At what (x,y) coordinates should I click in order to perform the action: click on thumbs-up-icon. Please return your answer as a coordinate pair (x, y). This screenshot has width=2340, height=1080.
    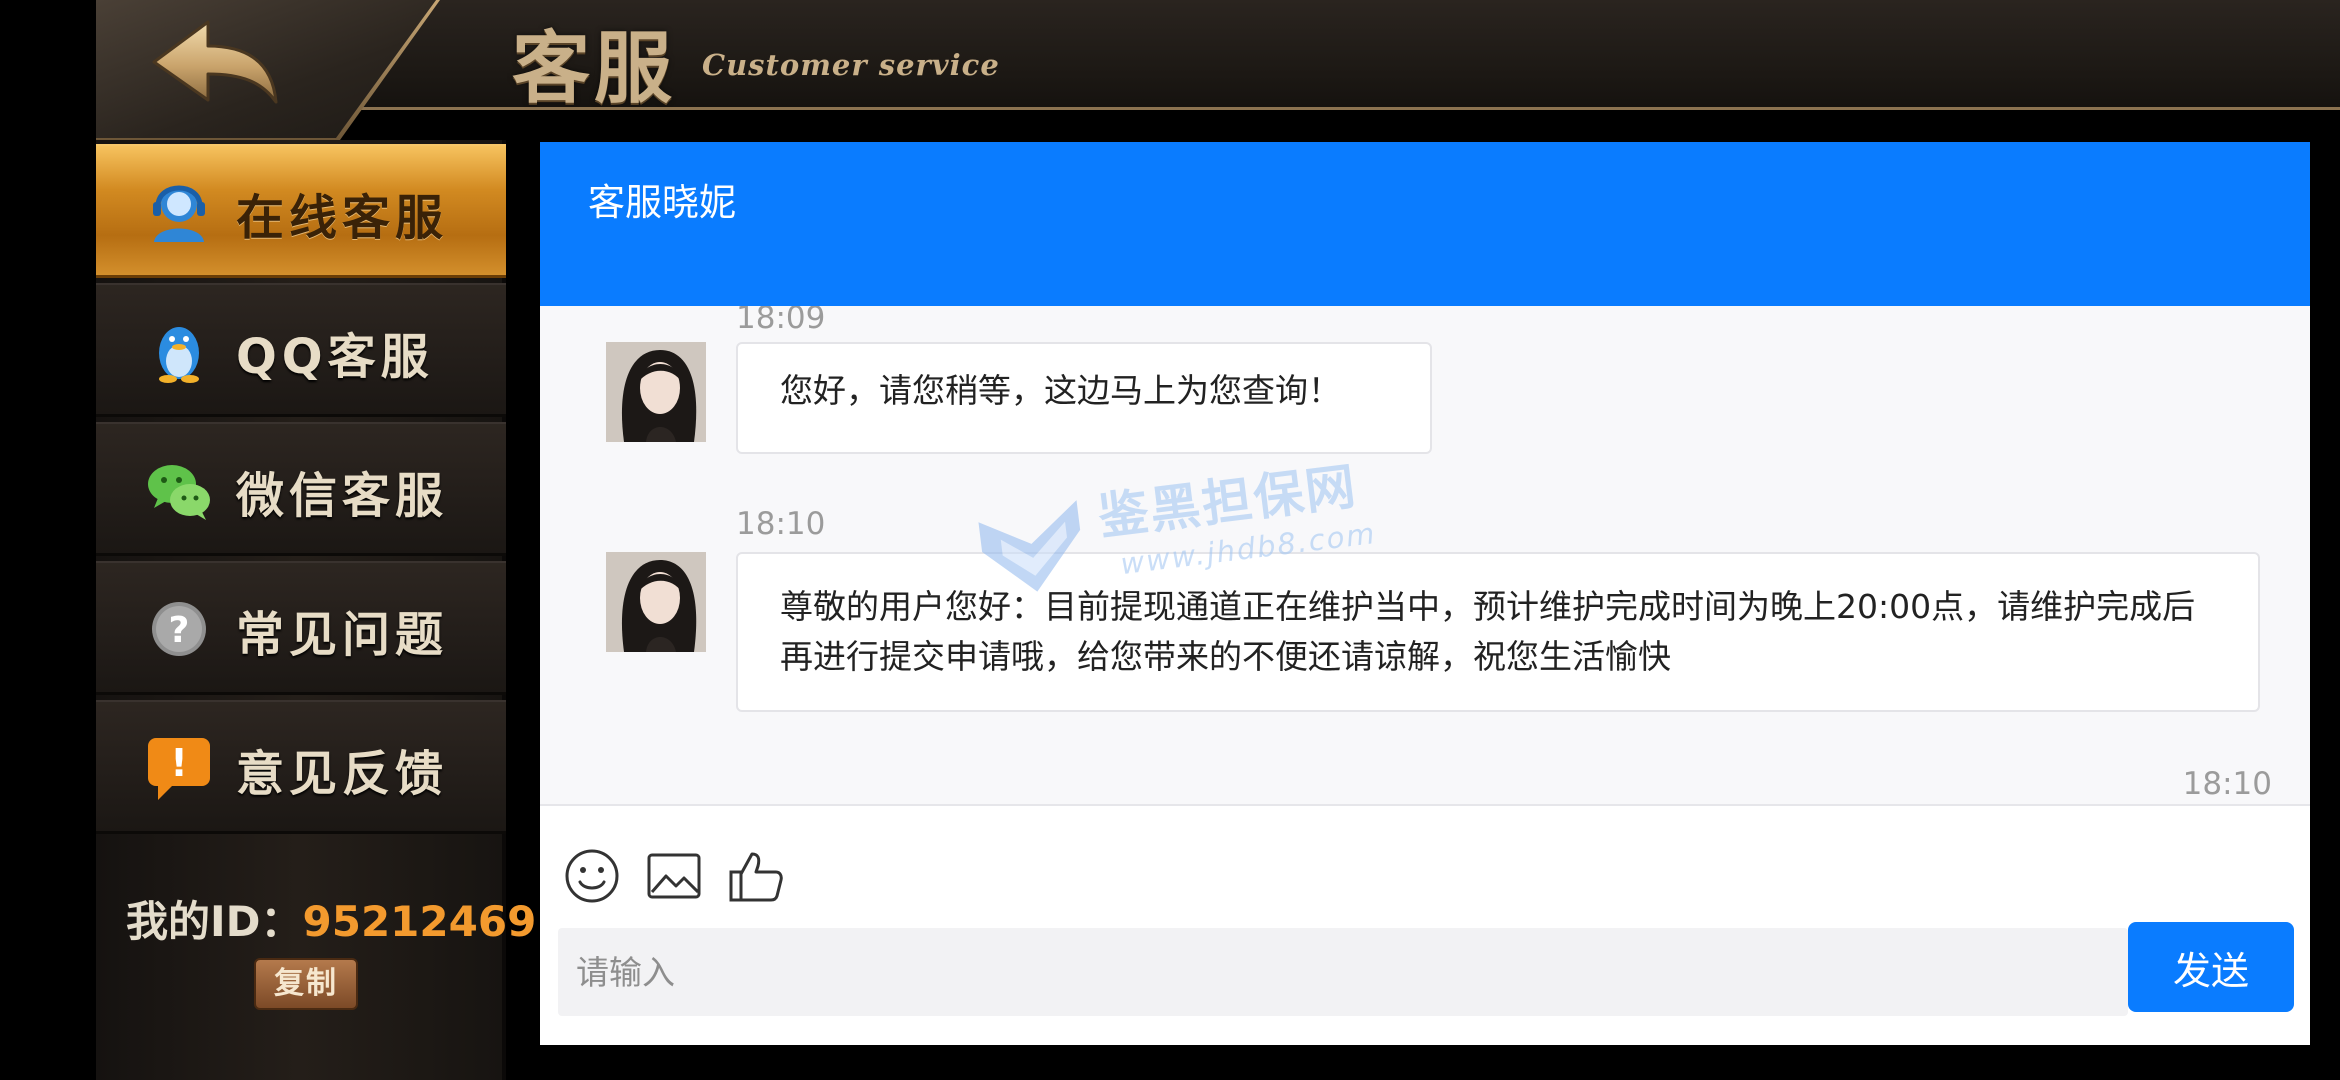
    Looking at the image, I should click on (756, 876).